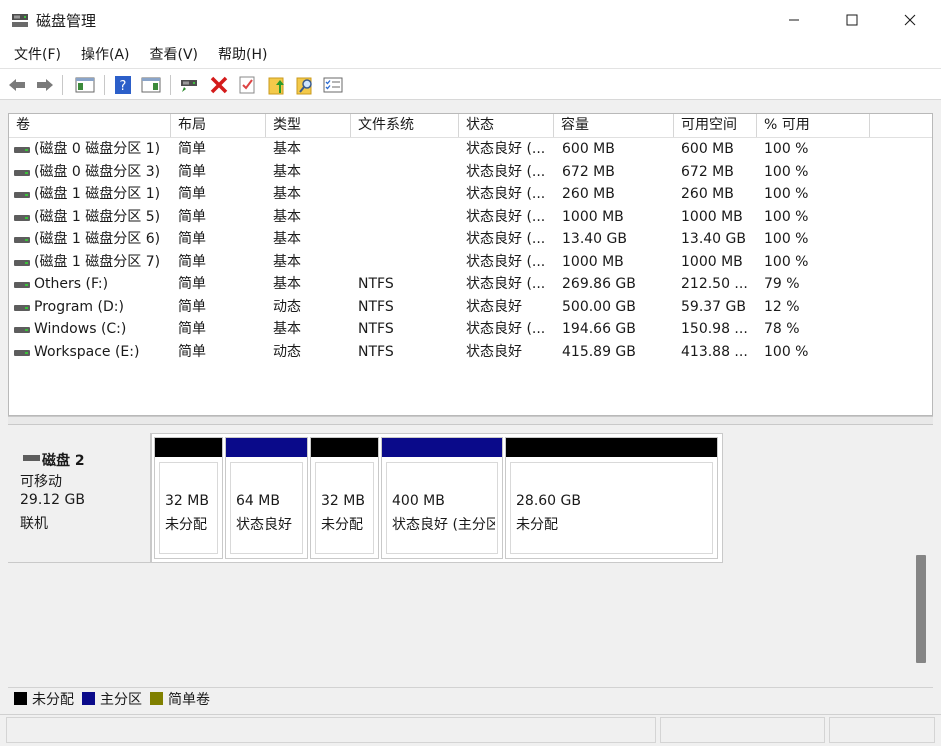 The width and height of the screenshot is (941, 746). Describe the element at coordinates (287, 351) in the screenshot. I see `cell-type: 动态` at that location.